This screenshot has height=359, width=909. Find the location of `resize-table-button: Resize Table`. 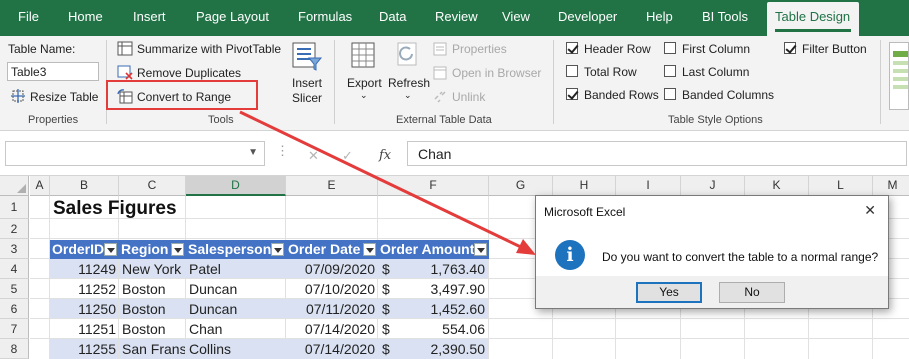

resize-table-button: Resize Table is located at coordinates (64, 97).